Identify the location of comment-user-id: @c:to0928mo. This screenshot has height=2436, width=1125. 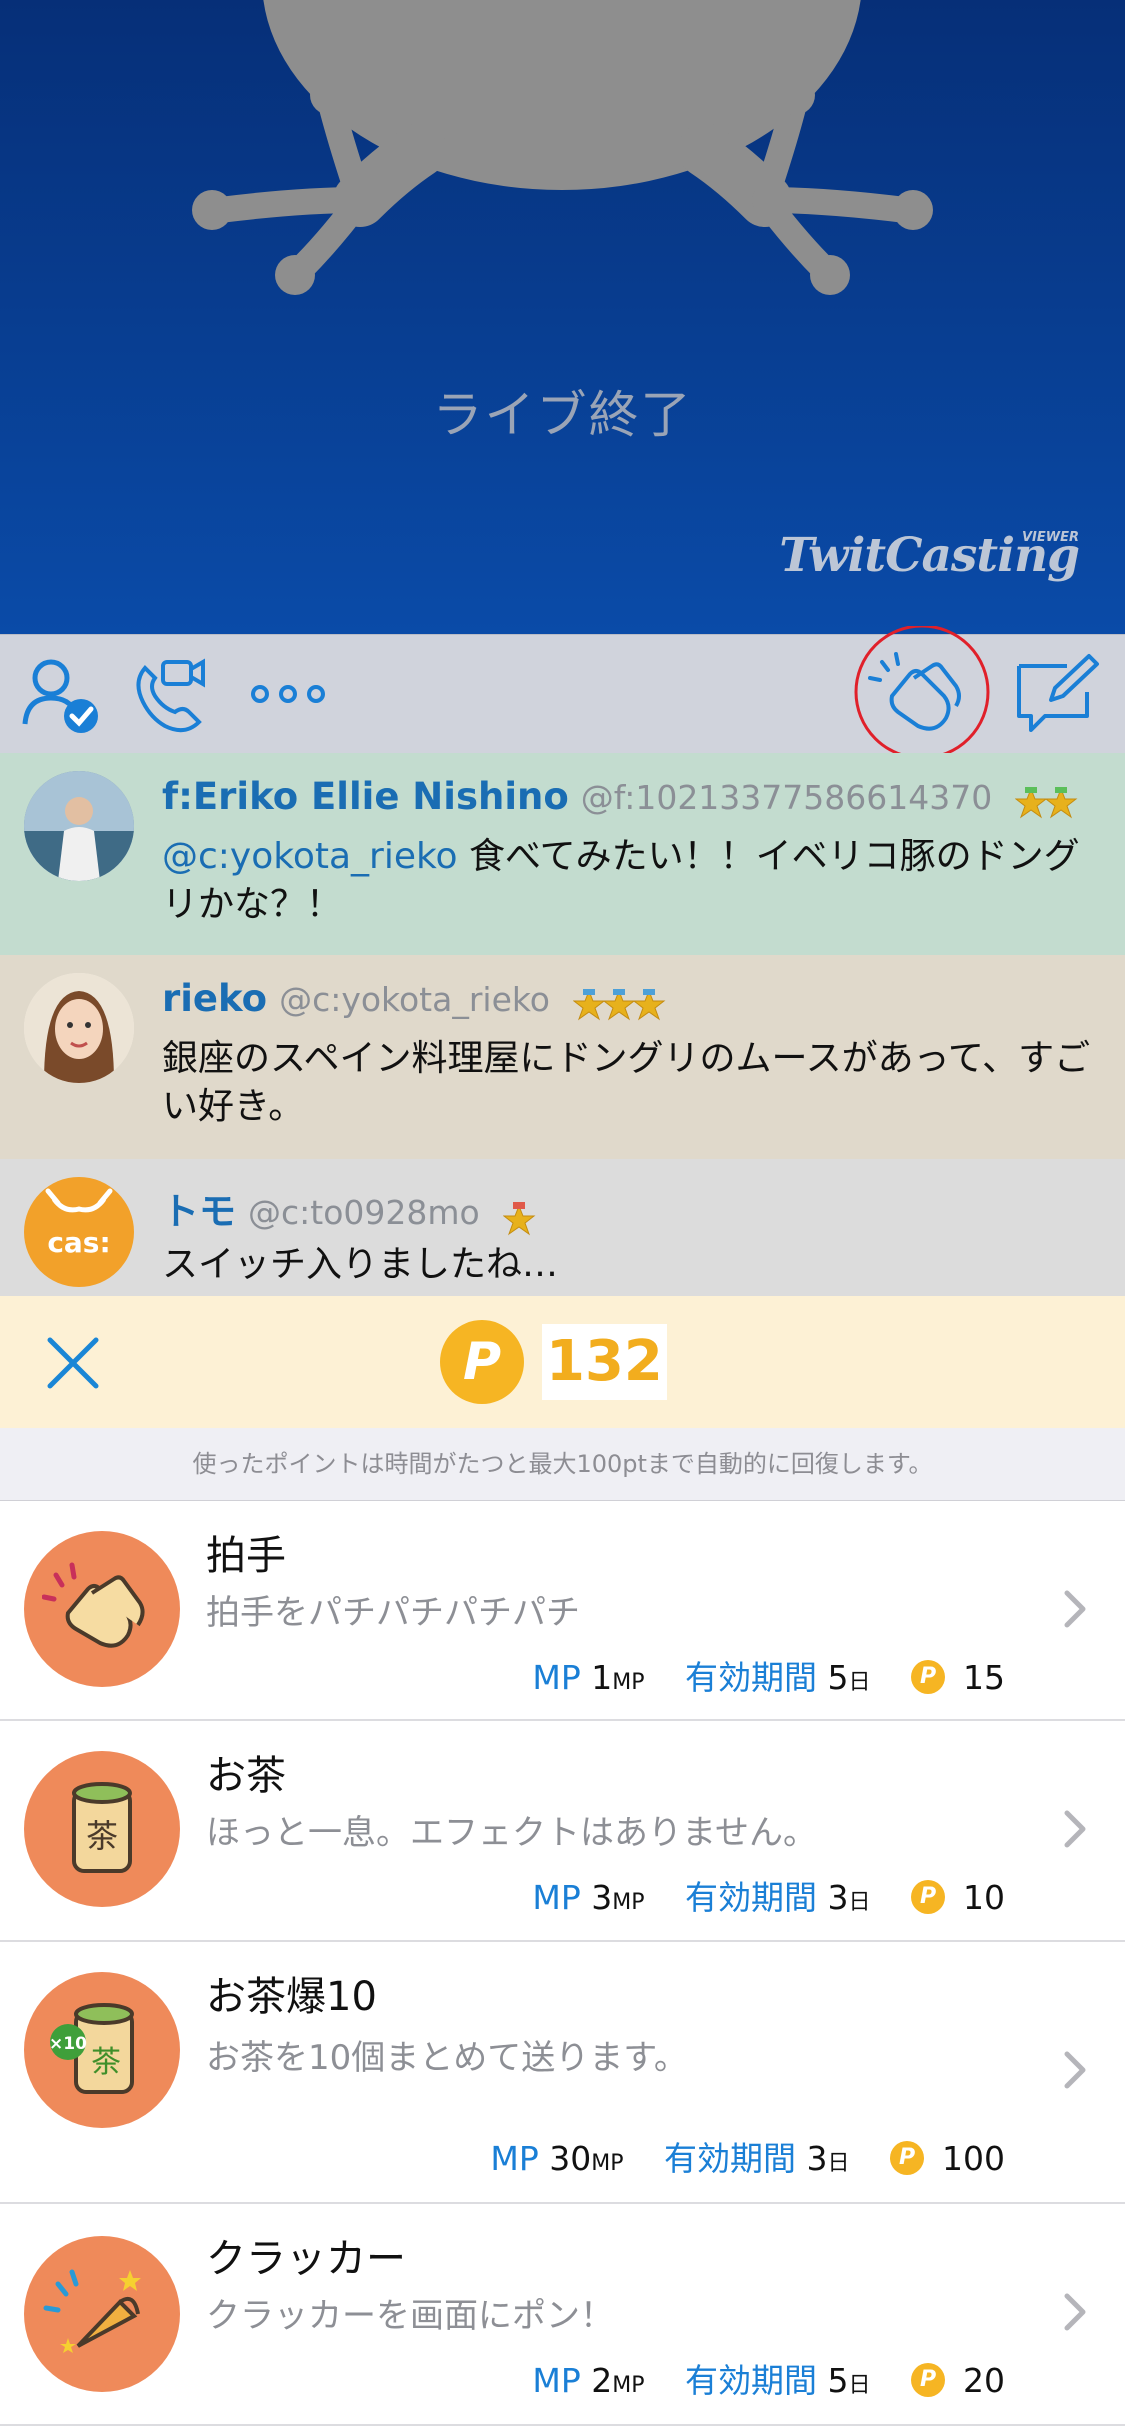
(364, 1212).